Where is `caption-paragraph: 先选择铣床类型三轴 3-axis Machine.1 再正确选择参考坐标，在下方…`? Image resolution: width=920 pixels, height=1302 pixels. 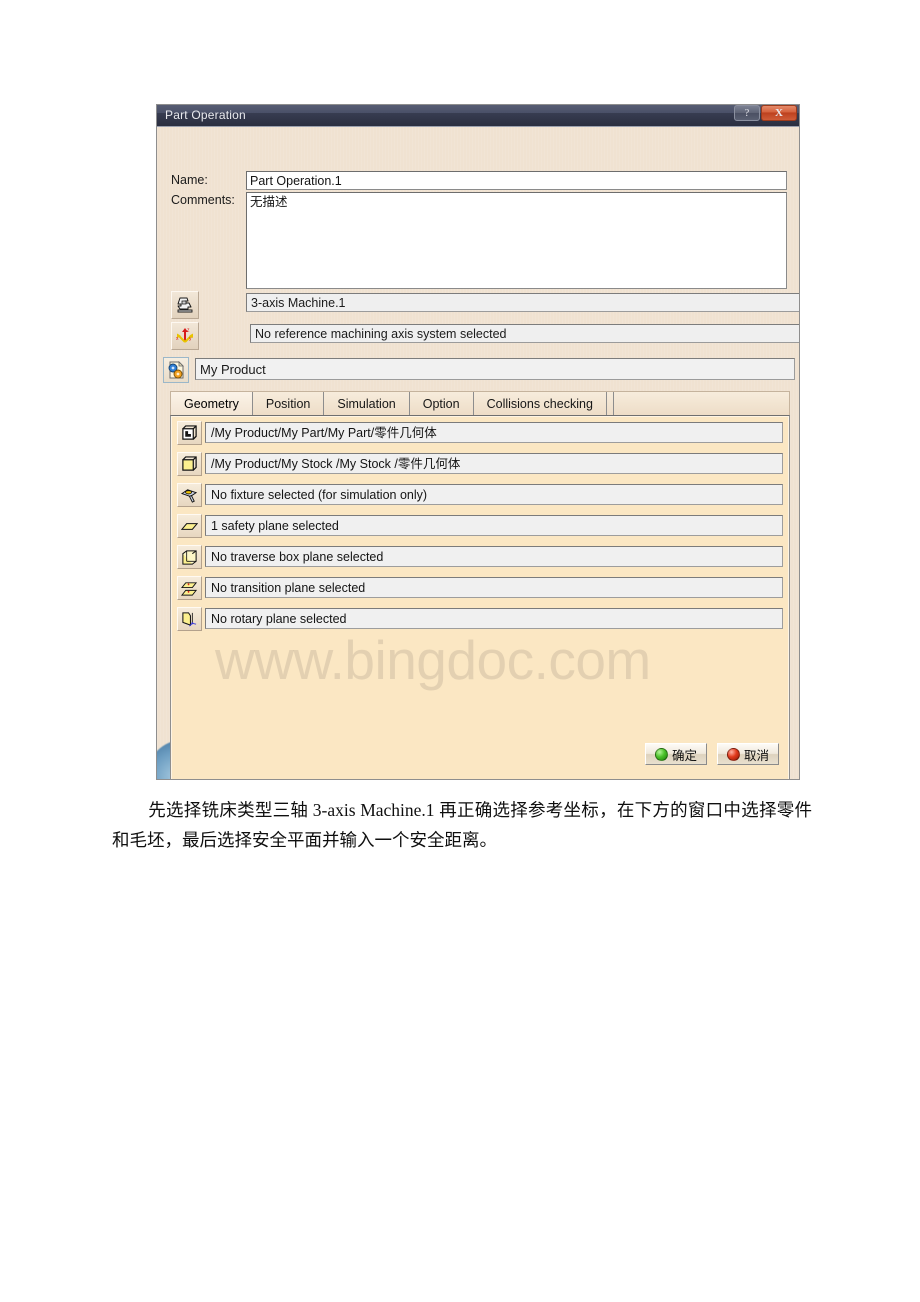 caption-paragraph: 先选择铣床类型三轴 3-axis Machine.1 再正确选择参考坐标，在下方… is located at coordinates (462, 825).